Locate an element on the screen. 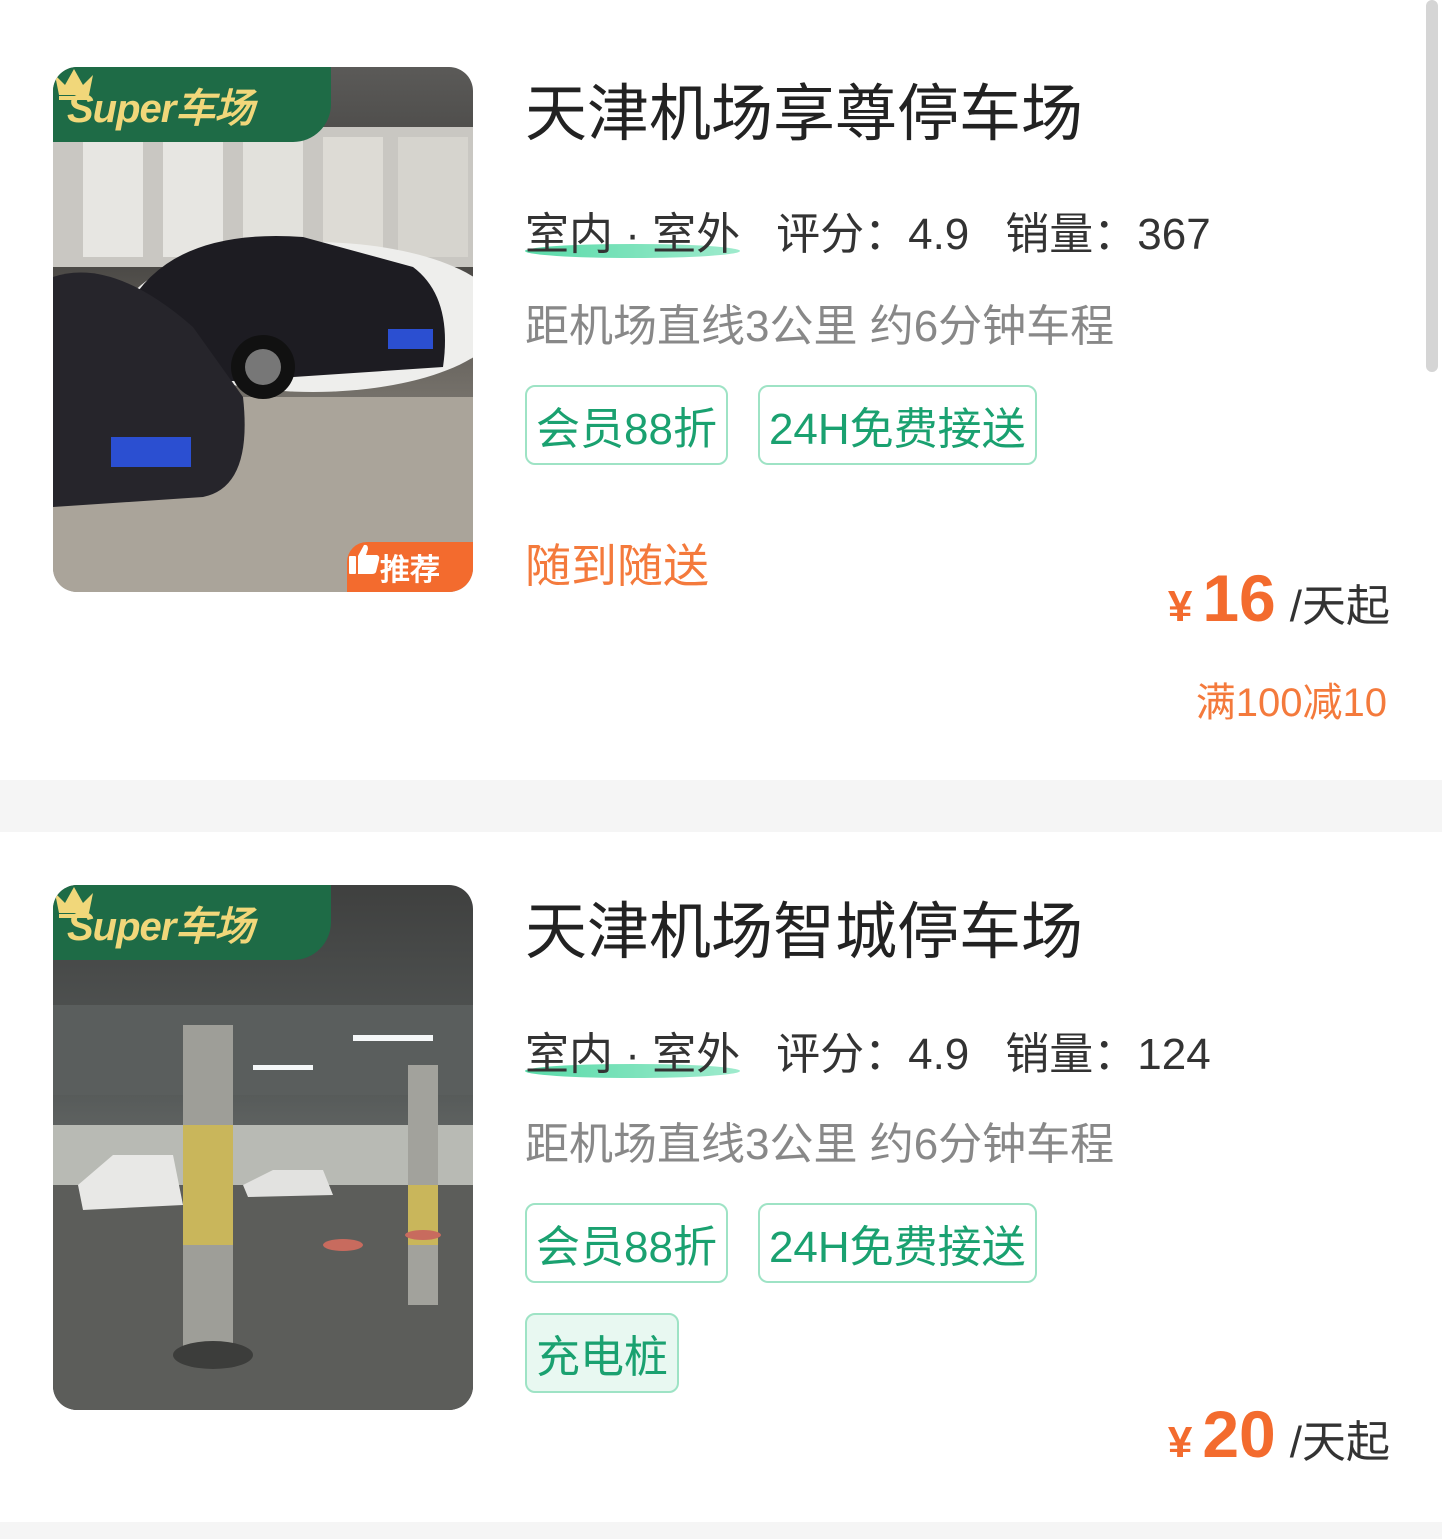  lot-discount: 满100减10 is located at coordinates (1291, 703).